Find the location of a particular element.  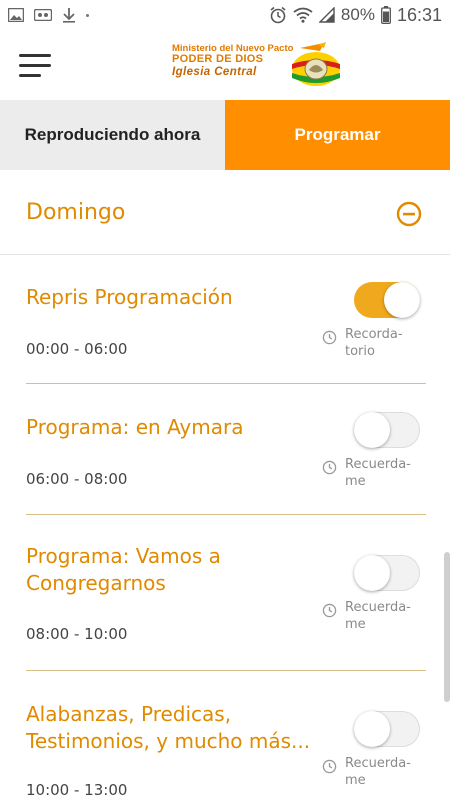

logo-line-3: Iglesia Central is located at coordinates (214, 71).